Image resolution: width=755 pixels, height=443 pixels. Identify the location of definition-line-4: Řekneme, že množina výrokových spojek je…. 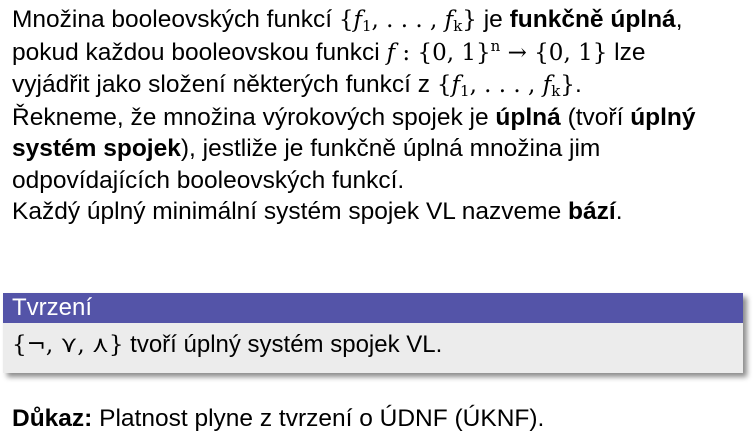
(354, 117).